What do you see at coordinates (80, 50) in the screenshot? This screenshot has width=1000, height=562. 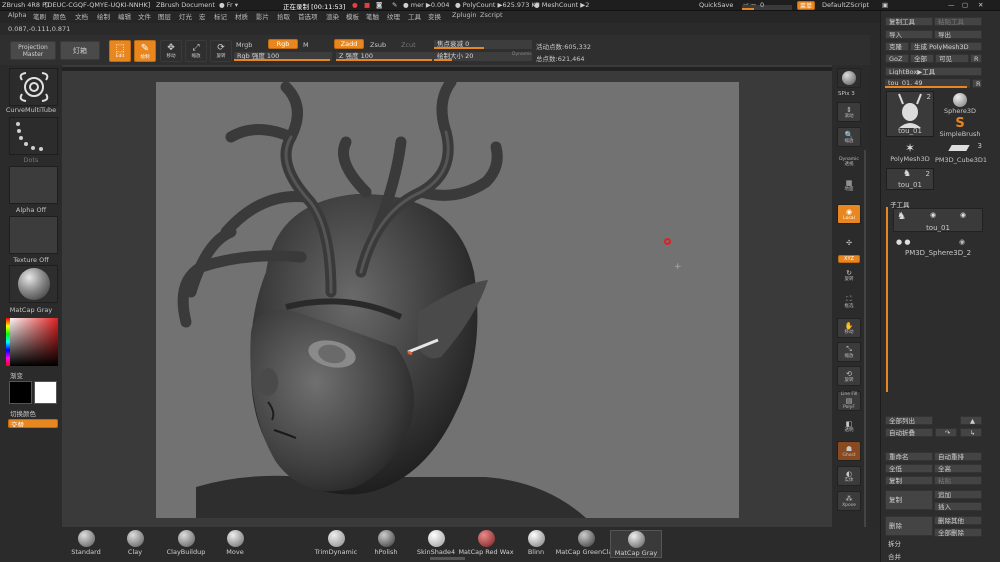 I see `lightbox-button: 灯箱` at bounding box center [80, 50].